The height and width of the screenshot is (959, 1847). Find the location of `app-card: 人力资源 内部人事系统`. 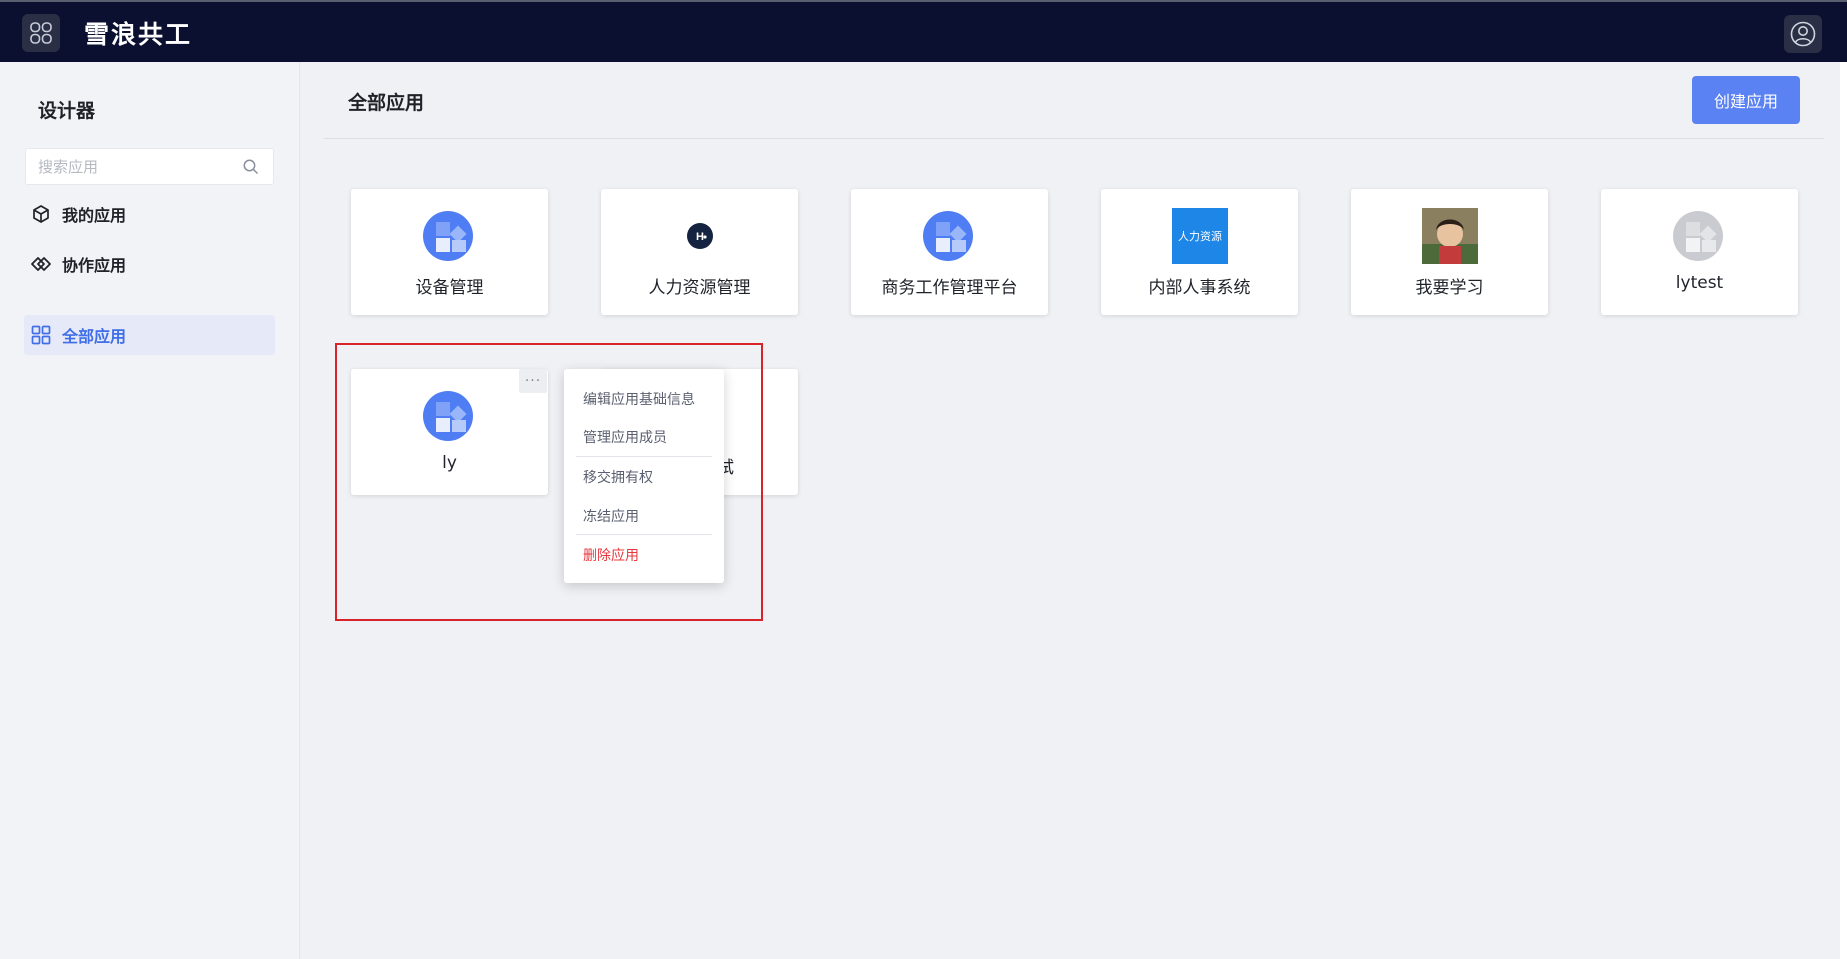

app-card: 人力资源 内部人事系统 is located at coordinates (1199, 252).